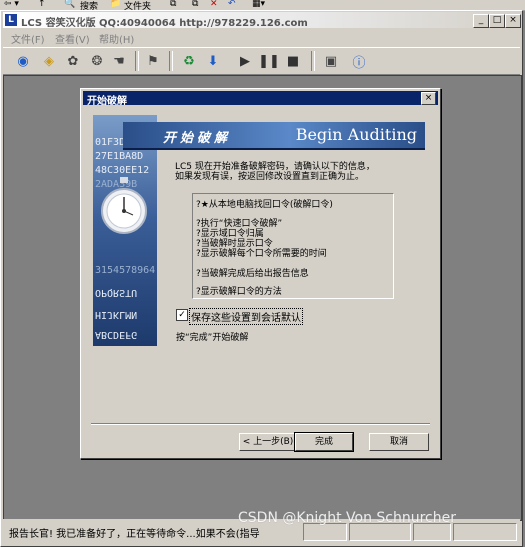  I want to click on list-item: ?当破解完成后给出报告信息, so click(252, 274).